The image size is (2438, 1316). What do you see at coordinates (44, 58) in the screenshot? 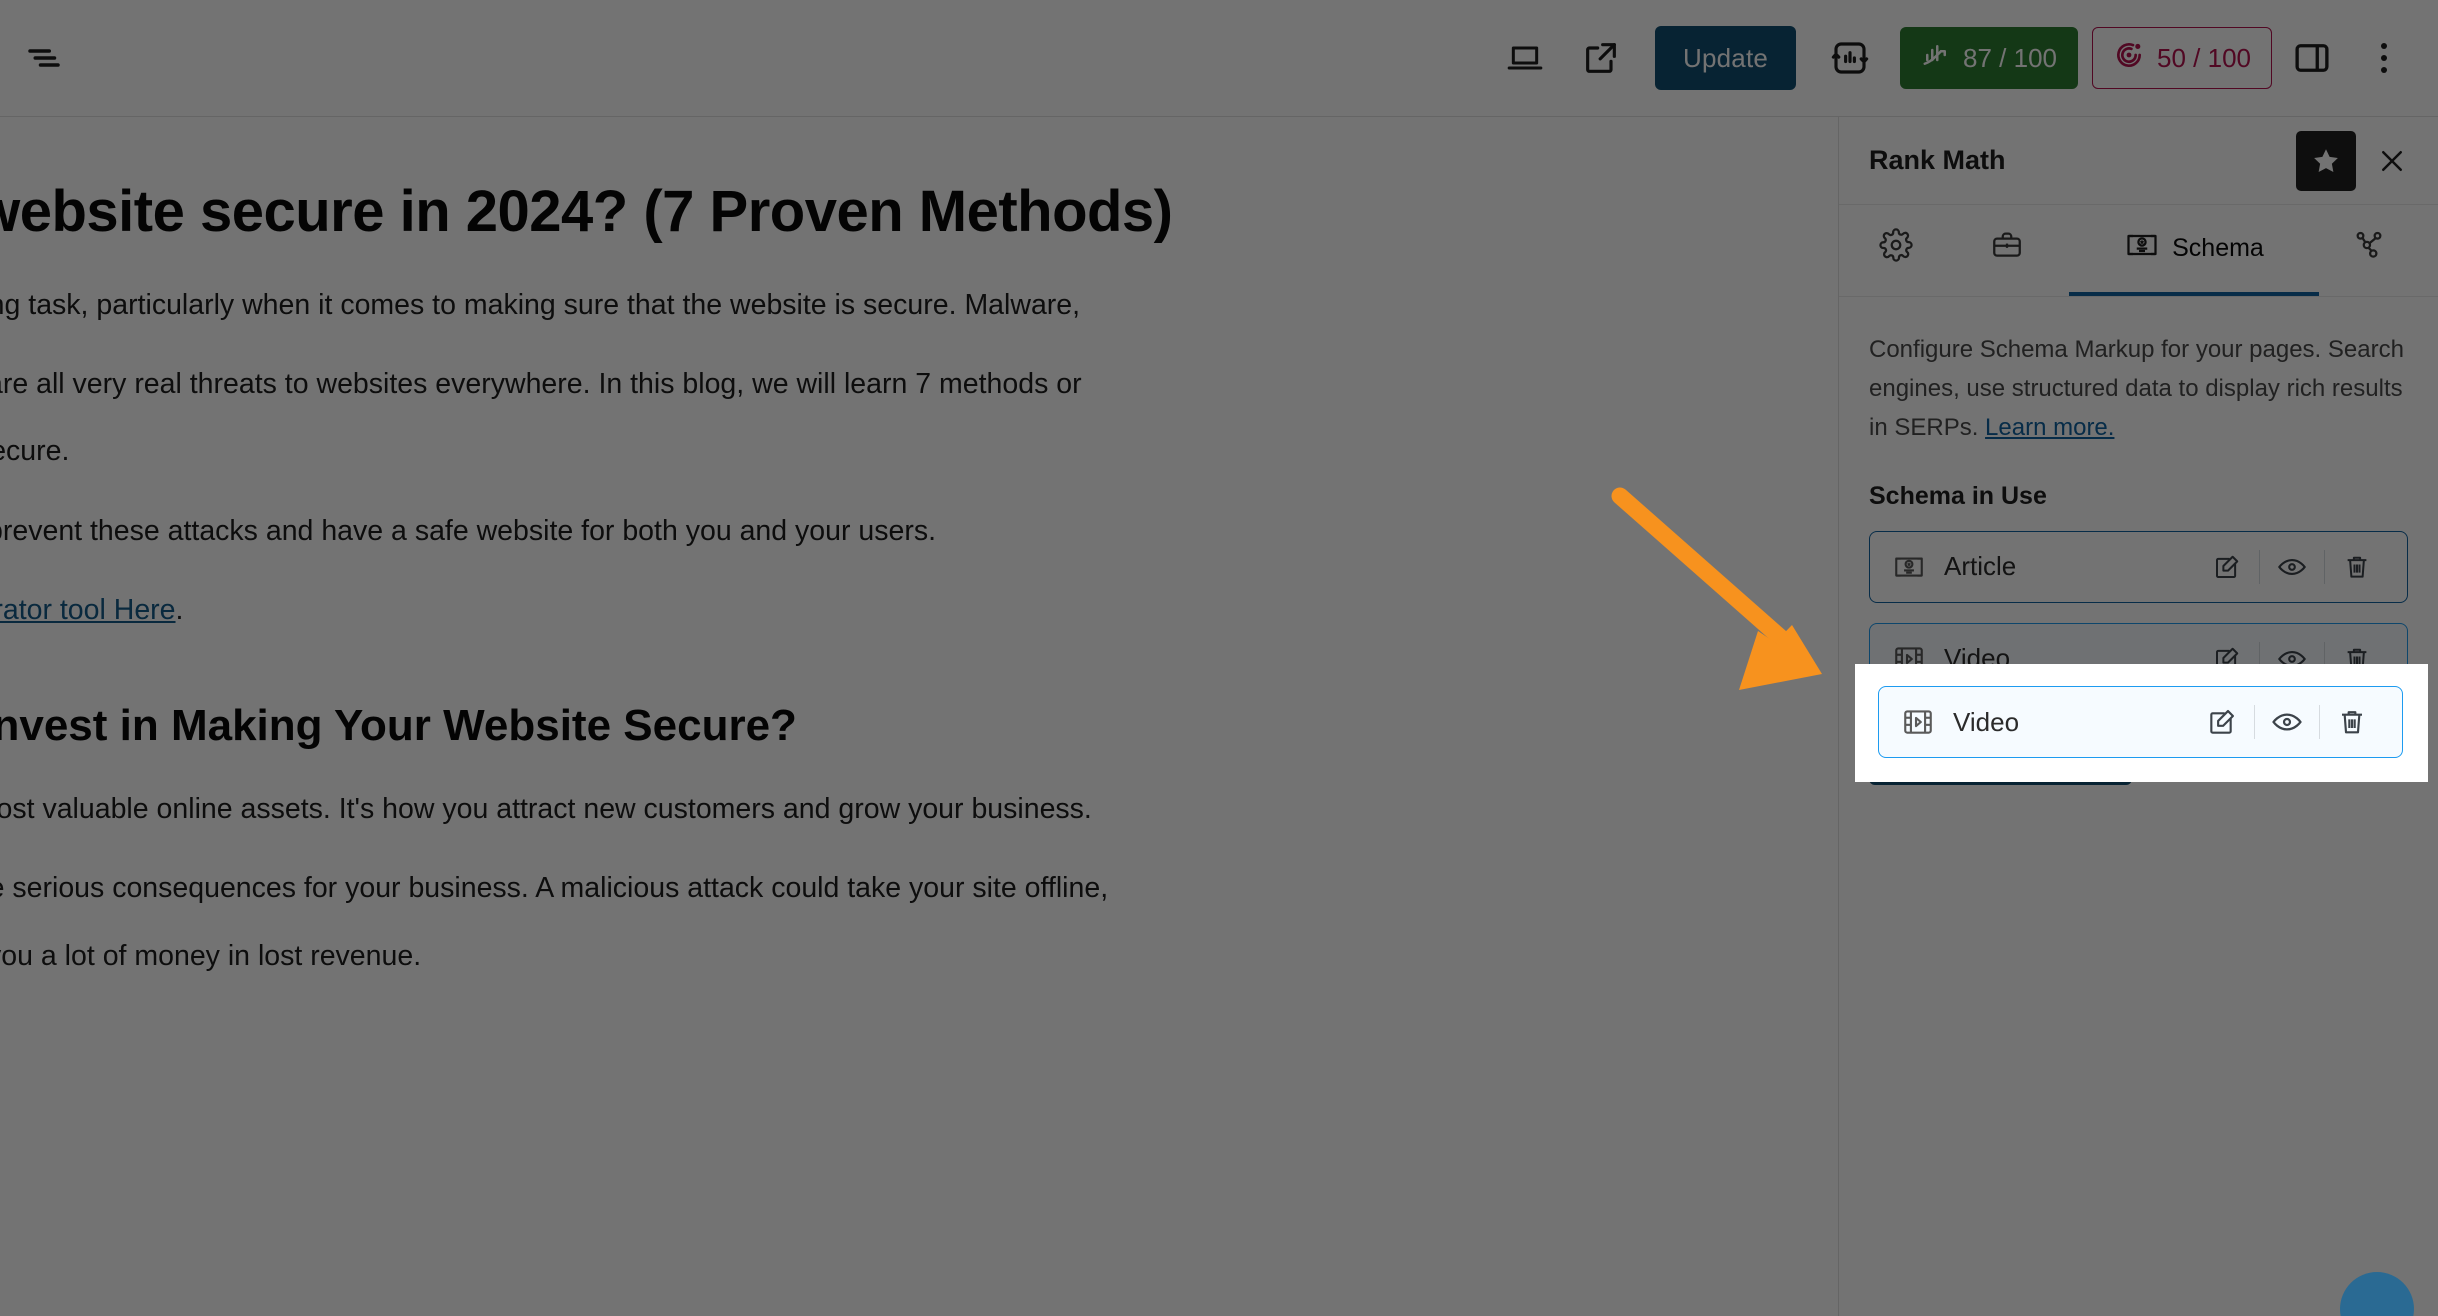
I see `document-outline-icon` at bounding box center [44, 58].